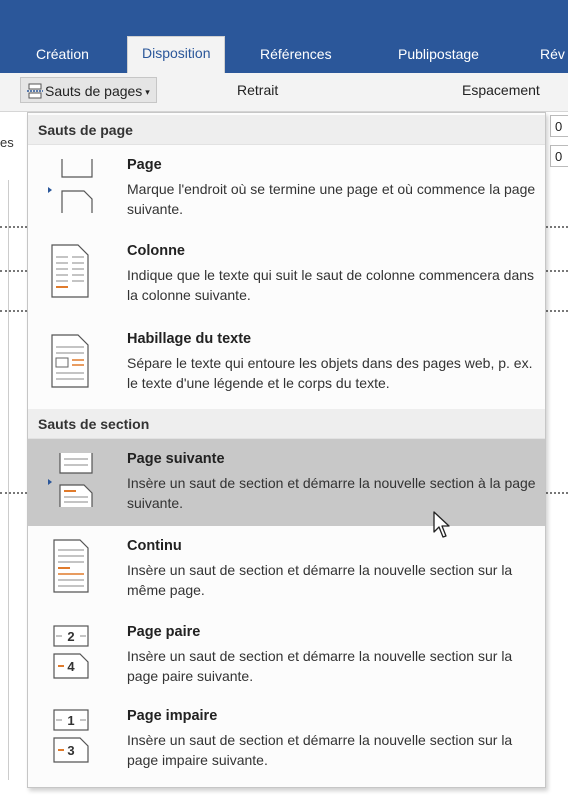  What do you see at coordinates (71, 652) in the screenshot?
I see `even-page-section-icon: 2 4` at bounding box center [71, 652].